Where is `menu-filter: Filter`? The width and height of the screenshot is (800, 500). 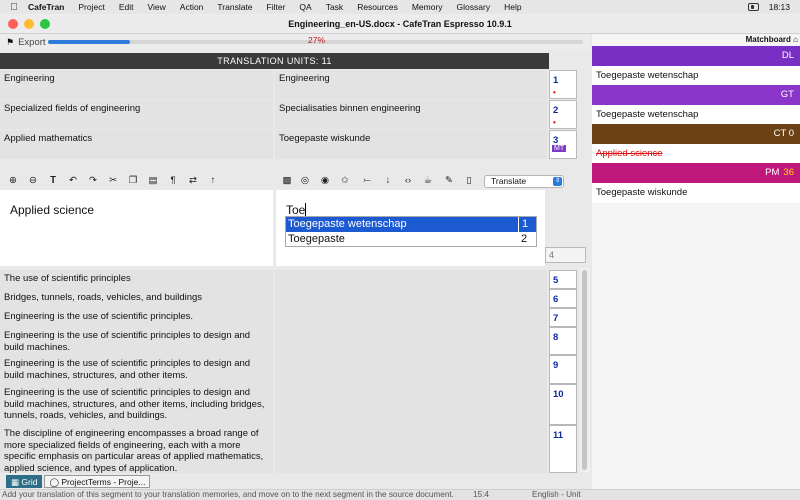
menu-filter: Filter is located at coordinates (276, 7).